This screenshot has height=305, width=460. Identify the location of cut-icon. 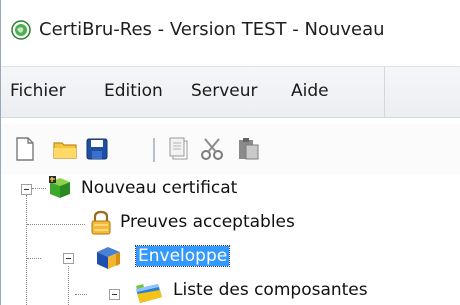
(212, 149).